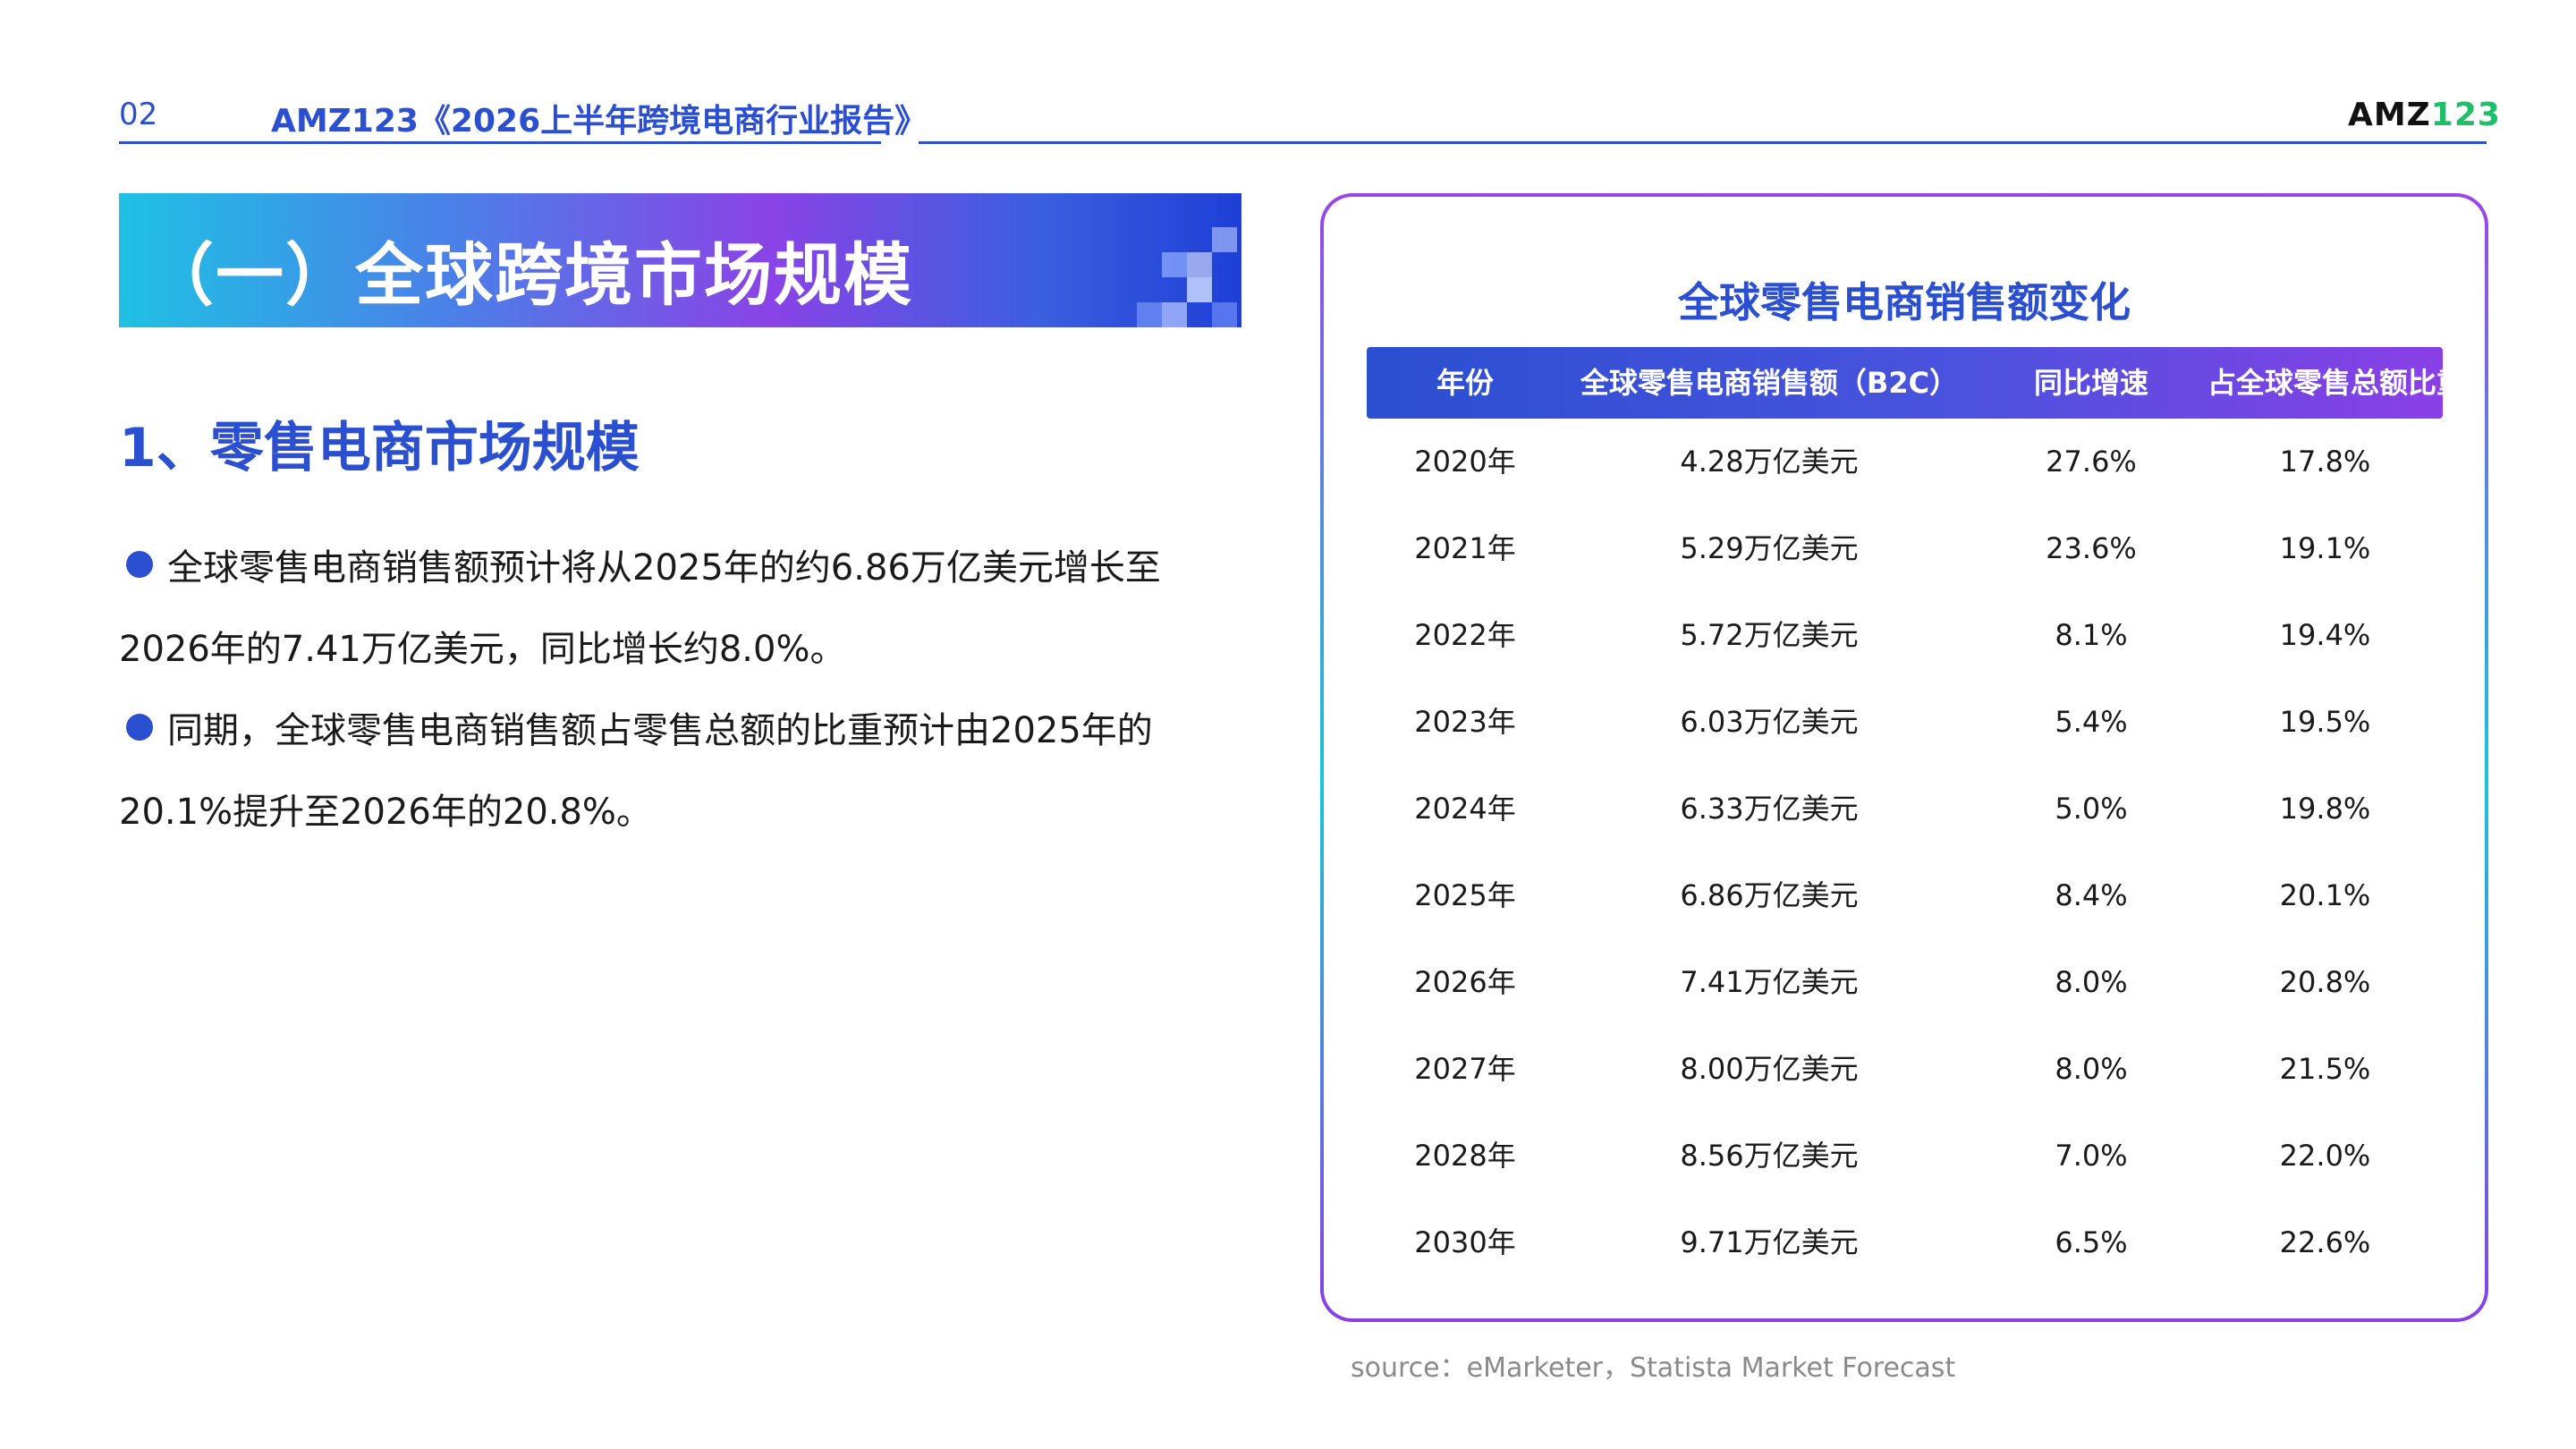  What do you see at coordinates (1905, 462) in the screenshot?
I see `table-row: 2020年 4.28万亿美元 27.6% 17.8%` at bounding box center [1905, 462].